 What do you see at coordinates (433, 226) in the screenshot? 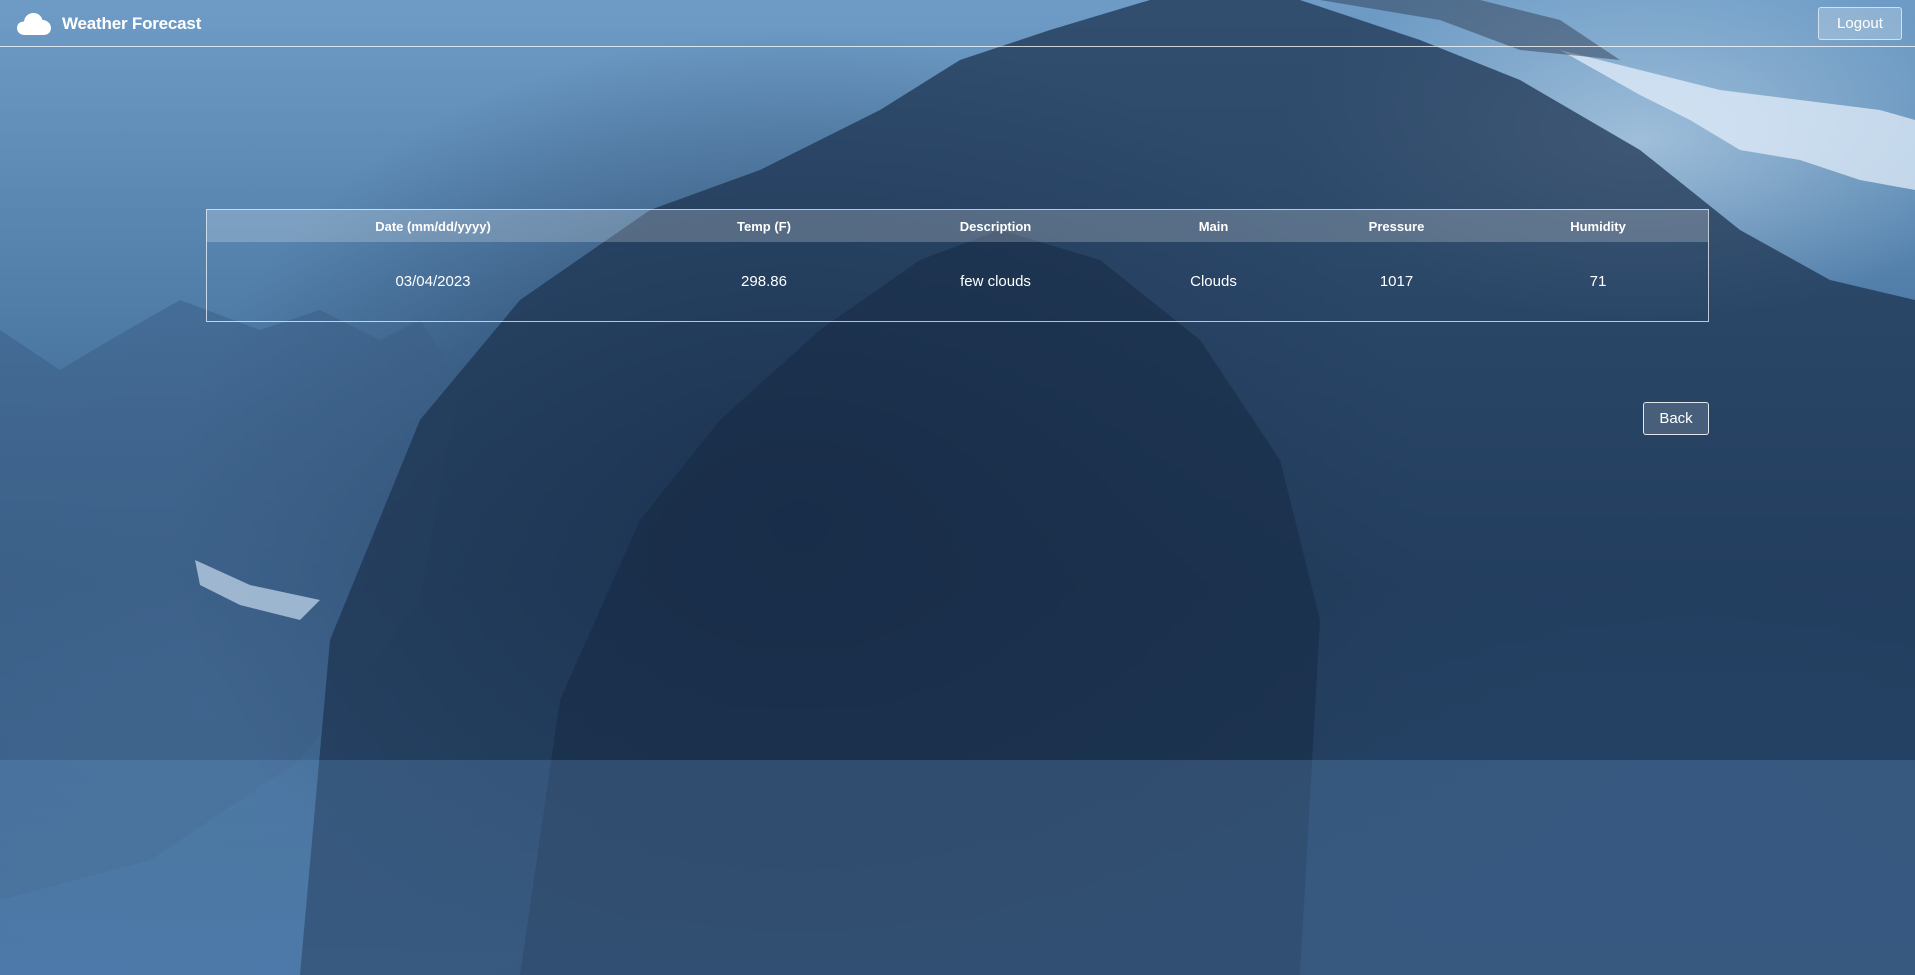
I see `column-header-date: Date (mm/dd/yyyy)` at bounding box center [433, 226].